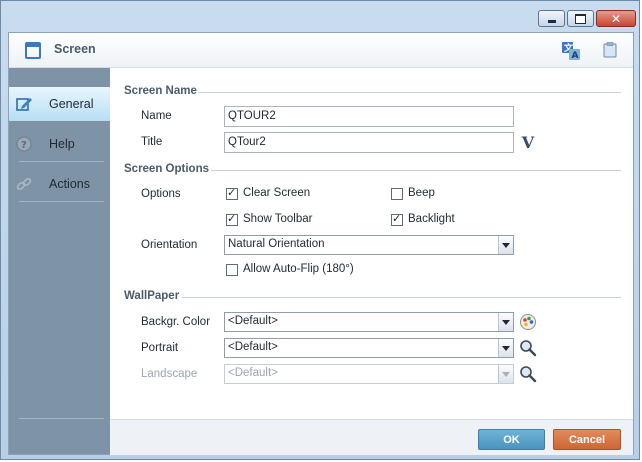  What do you see at coordinates (397, 194) in the screenshot?
I see `beep-checkbox` at bounding box center [397, 194].